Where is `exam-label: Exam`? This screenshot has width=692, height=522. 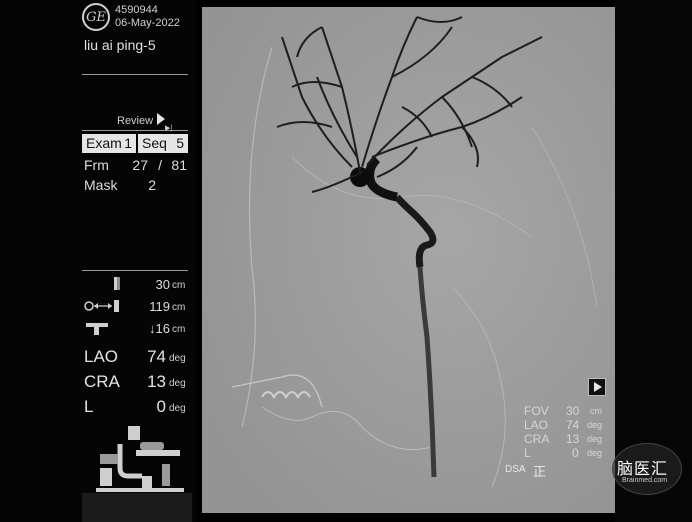 exam-label: Exam is located at coordinates (104, 143).